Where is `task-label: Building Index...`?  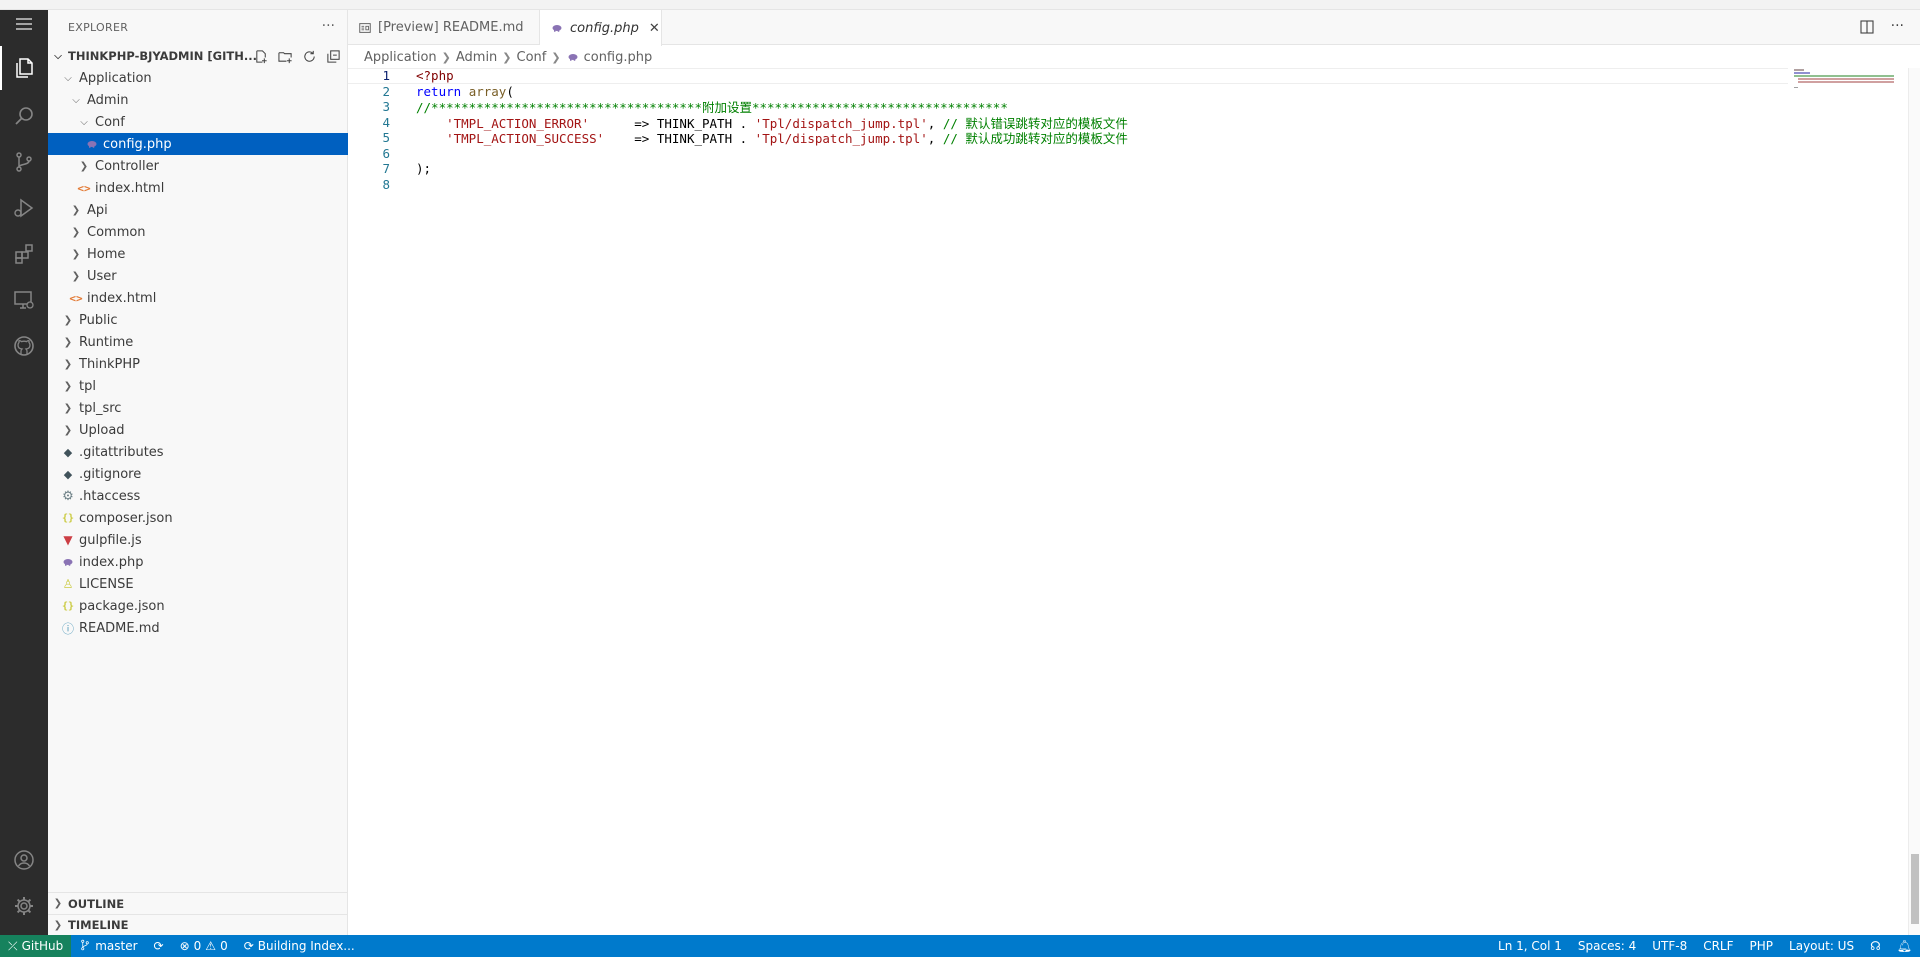 task-label: Building Index... is located at coordinates (306, 946).